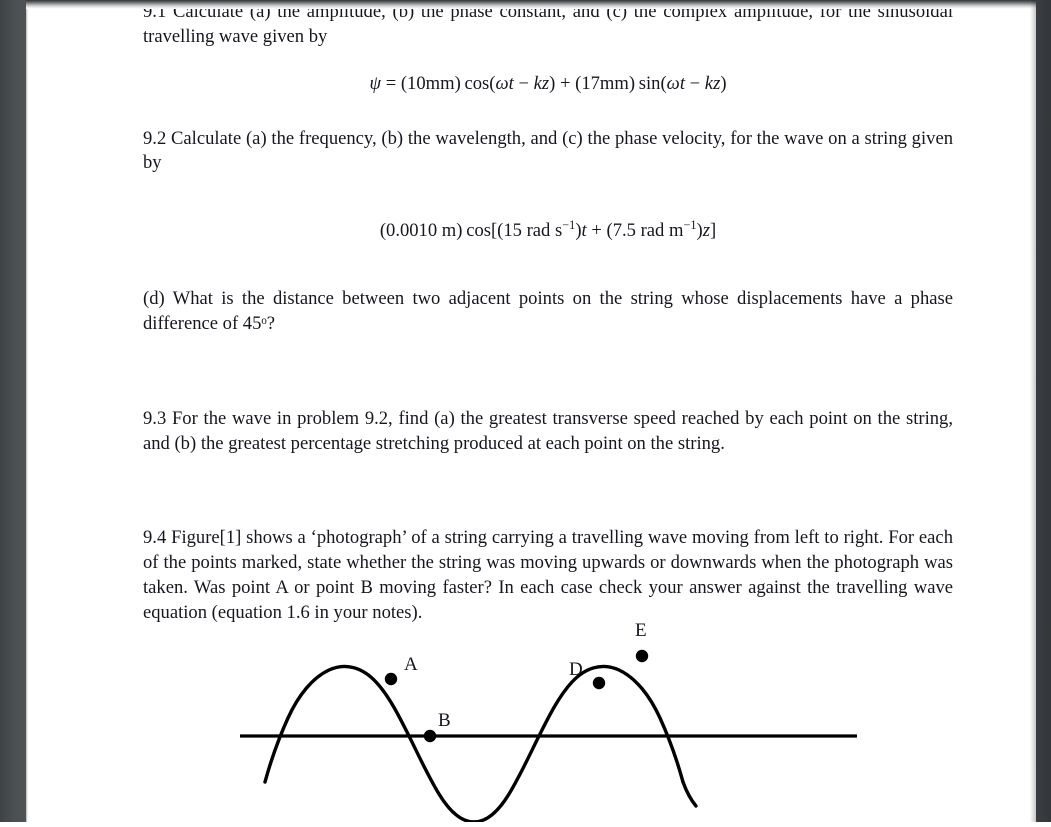 The width and height of the screenshot is (1051, 827). Describe the element at coordinates (599, 683) in the screenshot. I see `point-dot-D` at that location.